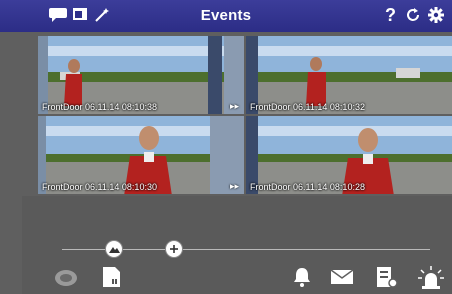  What do you see at coordinates (139, 107) in the screenshot?
I see `event-time: 08:10:38` at bounding box center [139, 107].